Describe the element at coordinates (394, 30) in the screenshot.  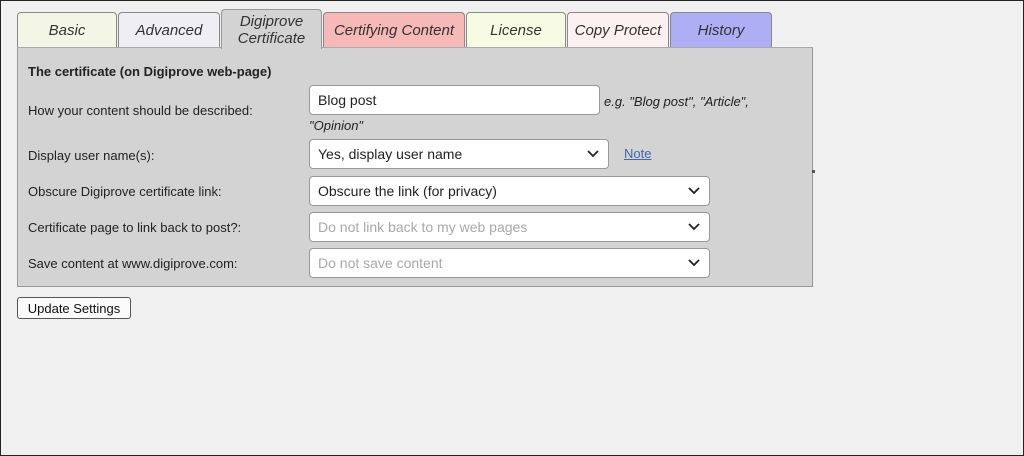
I see `tab-certifying-content: Certifying Content` at that location.